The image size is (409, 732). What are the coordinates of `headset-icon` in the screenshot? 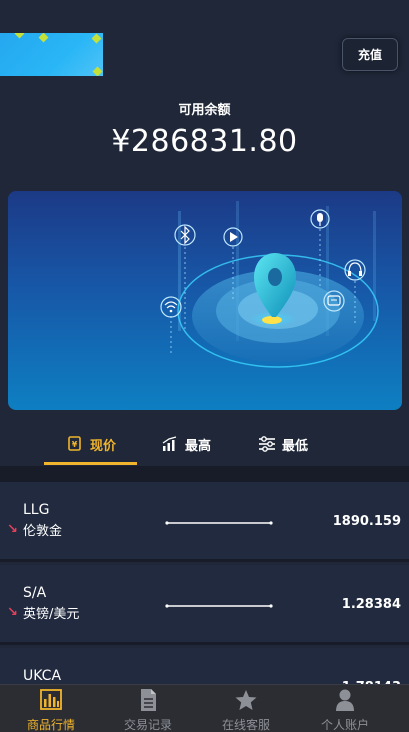 It's located at (355, 270).